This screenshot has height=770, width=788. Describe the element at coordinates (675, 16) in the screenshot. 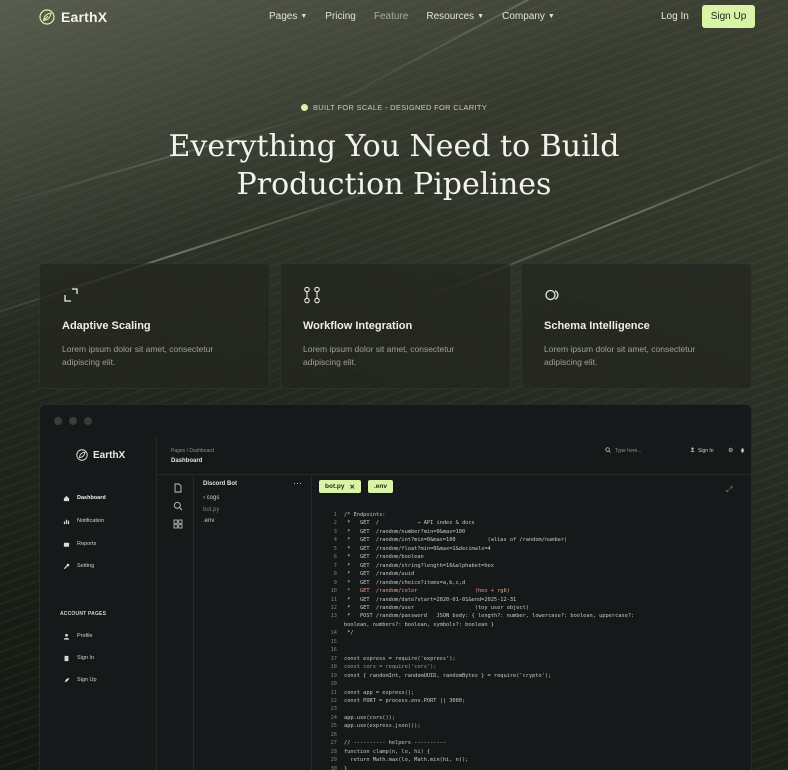

I see `login-link: Log In` at that location.